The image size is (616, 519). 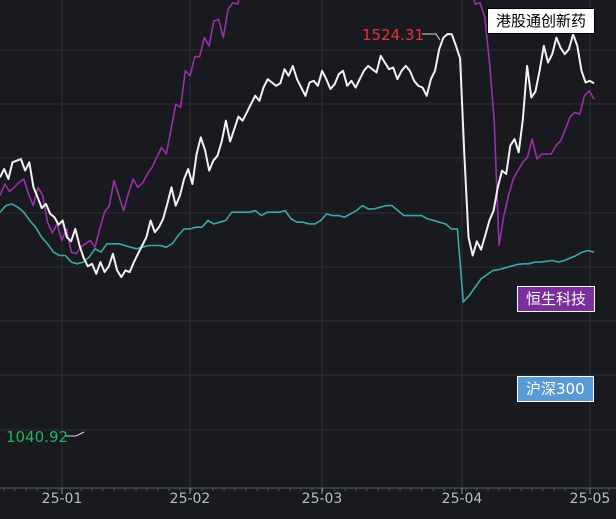 I want to click on legend-csi300: 沪深300, so click(x=555, y=389).